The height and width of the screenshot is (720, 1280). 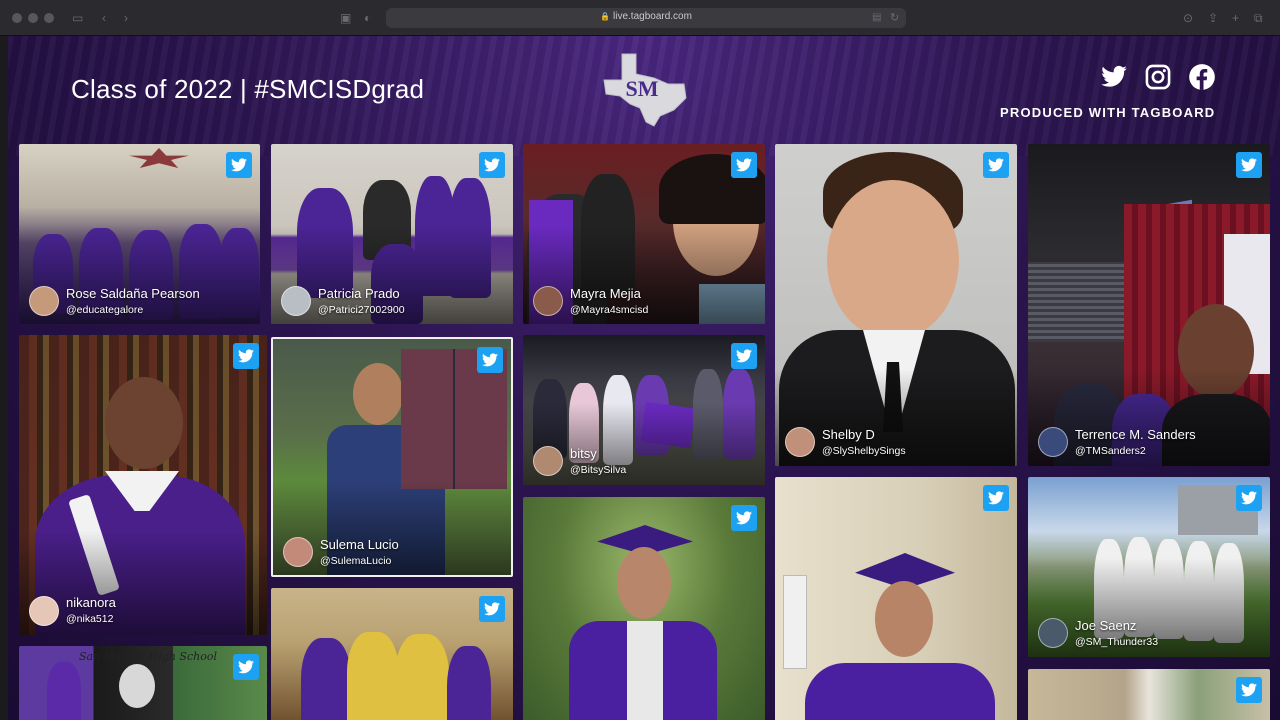 I want to click on browser-toolbar: ▭ ‹ › ▣ ◐ 🔒 live.tagboard.com ▤ ↻ ⊙ ⇪ + ⧉, so click(x=640, y=18).